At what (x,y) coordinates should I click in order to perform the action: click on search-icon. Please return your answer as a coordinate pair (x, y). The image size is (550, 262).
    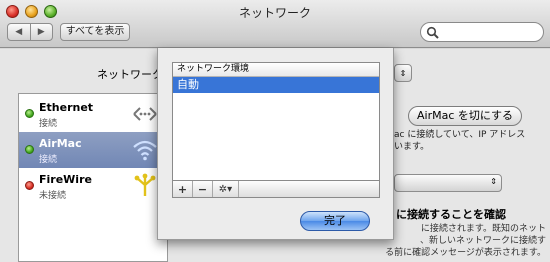
    Looking at the image, I should click on (432, 32).